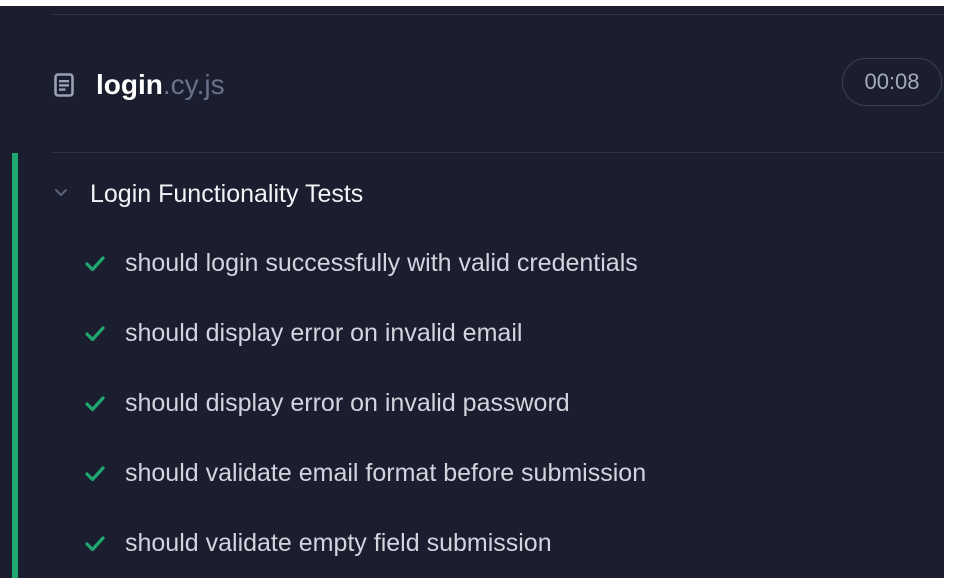  What do you see at coordinates (61, 193) in the screenshot?
I see `chevron-down-icon` at bounding box center [61, 193].